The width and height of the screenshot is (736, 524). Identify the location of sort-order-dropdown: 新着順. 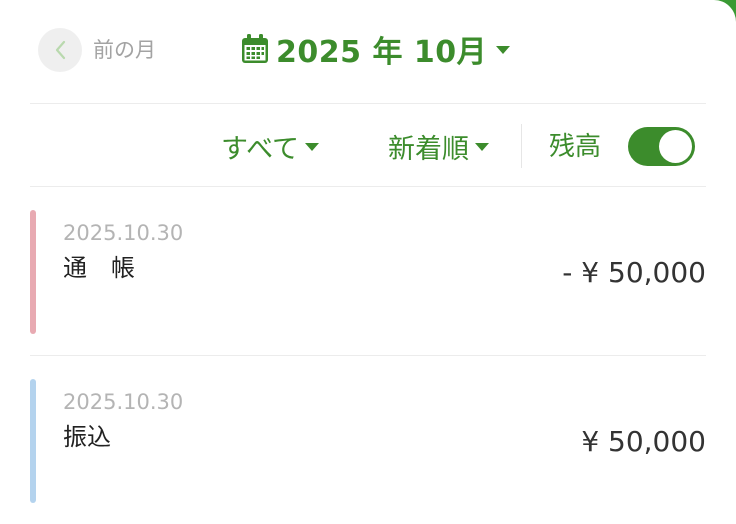
(438, 146).